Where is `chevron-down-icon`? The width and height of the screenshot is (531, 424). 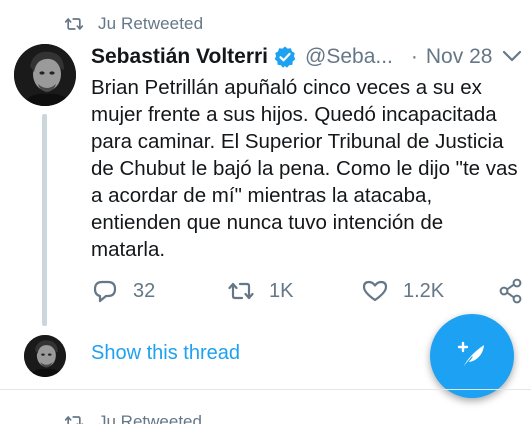
chevron-down-icon is located at coordinates (512, 56).